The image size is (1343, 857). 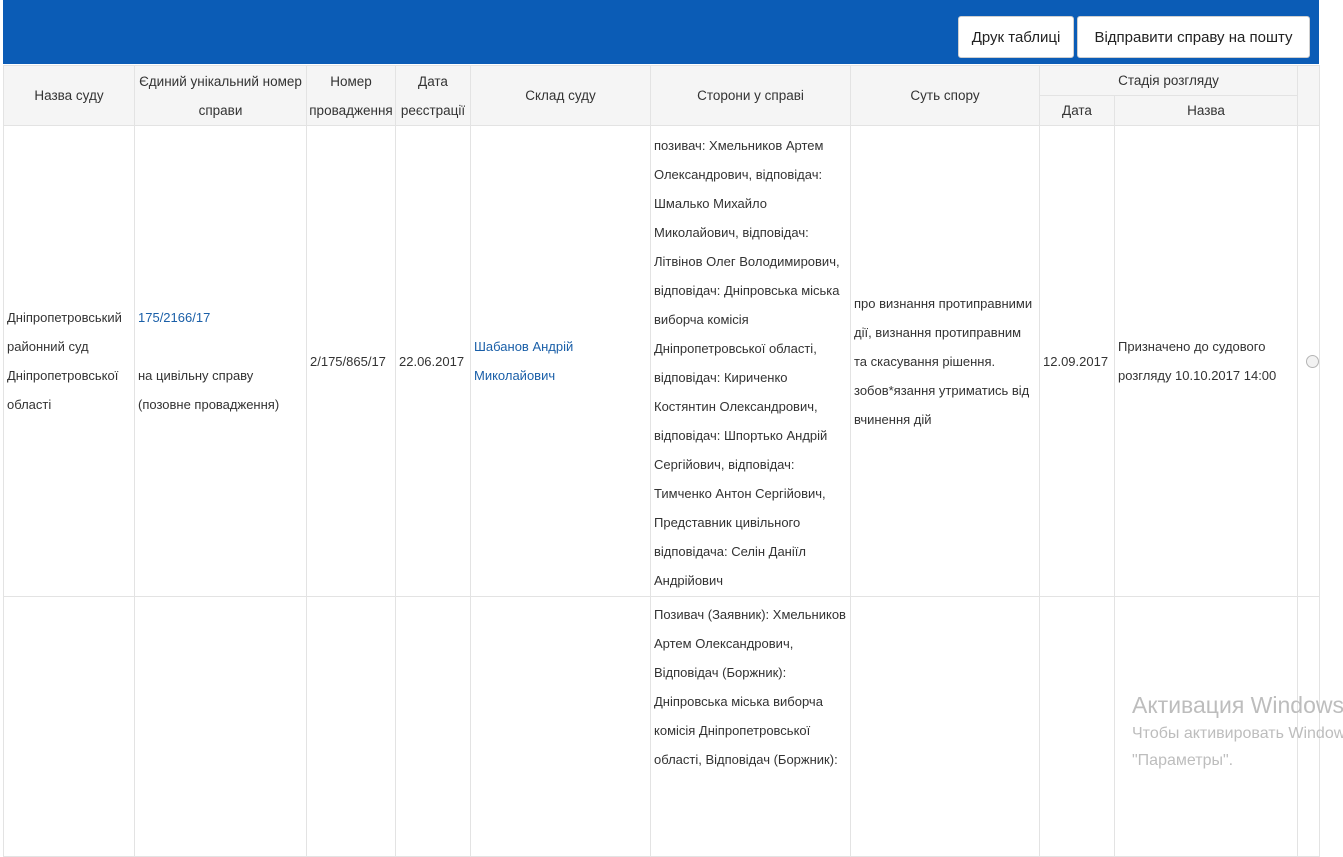 I want to click on header-composition: Склад суду, so click(x=560, y=95).